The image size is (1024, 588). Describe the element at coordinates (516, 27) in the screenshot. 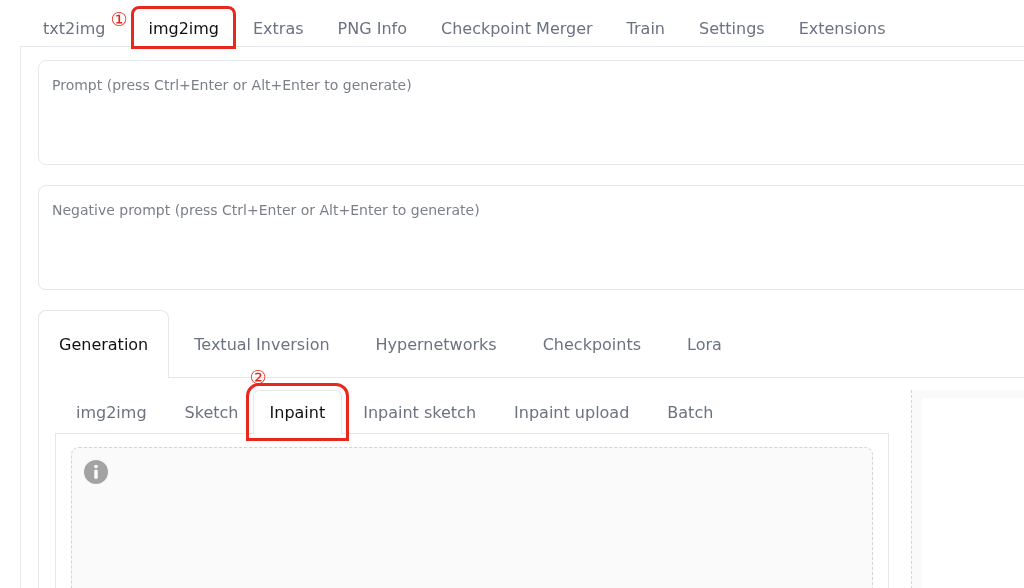

I see `main-tab: Checkpoint Merger` at that location.